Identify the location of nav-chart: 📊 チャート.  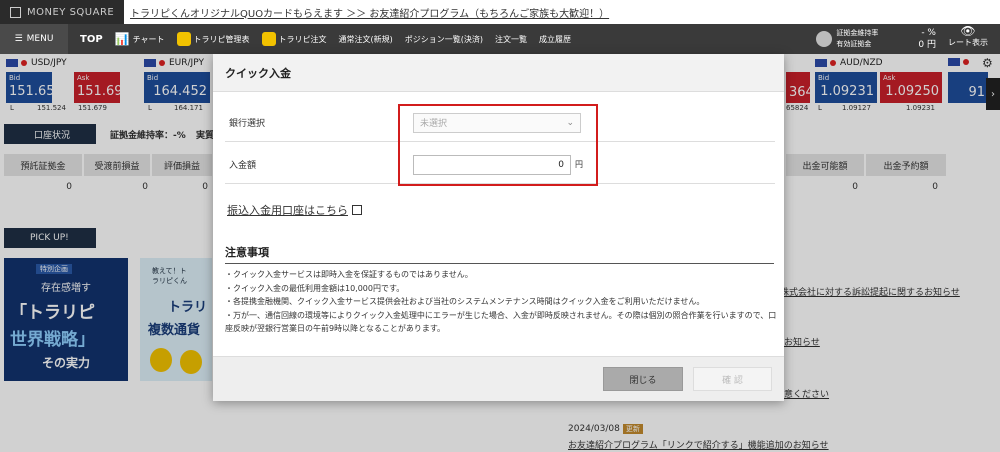
(140, 39).